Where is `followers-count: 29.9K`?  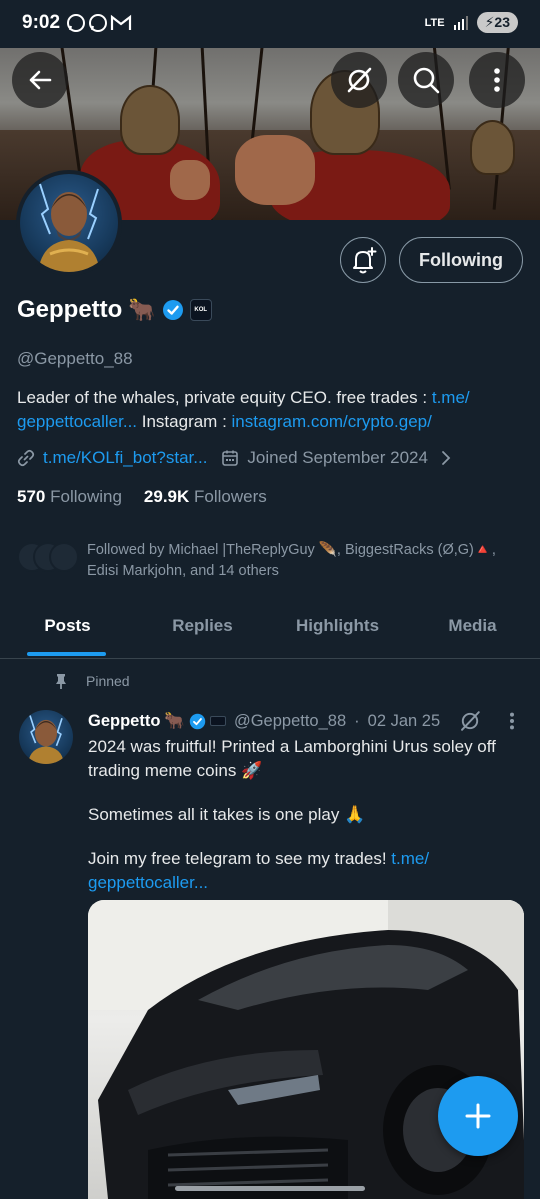
followers-count: 29.9K is located at coordinates (166, 496).